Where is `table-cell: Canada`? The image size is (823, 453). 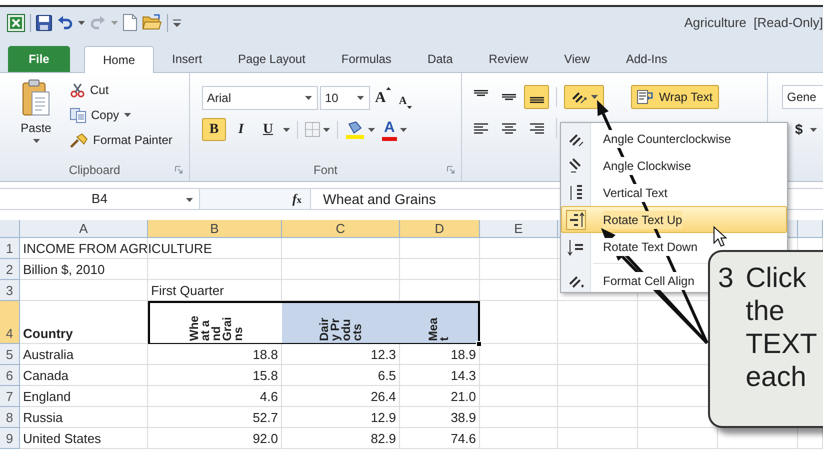
table-cell: Canada is located at coordinates (46, 376).